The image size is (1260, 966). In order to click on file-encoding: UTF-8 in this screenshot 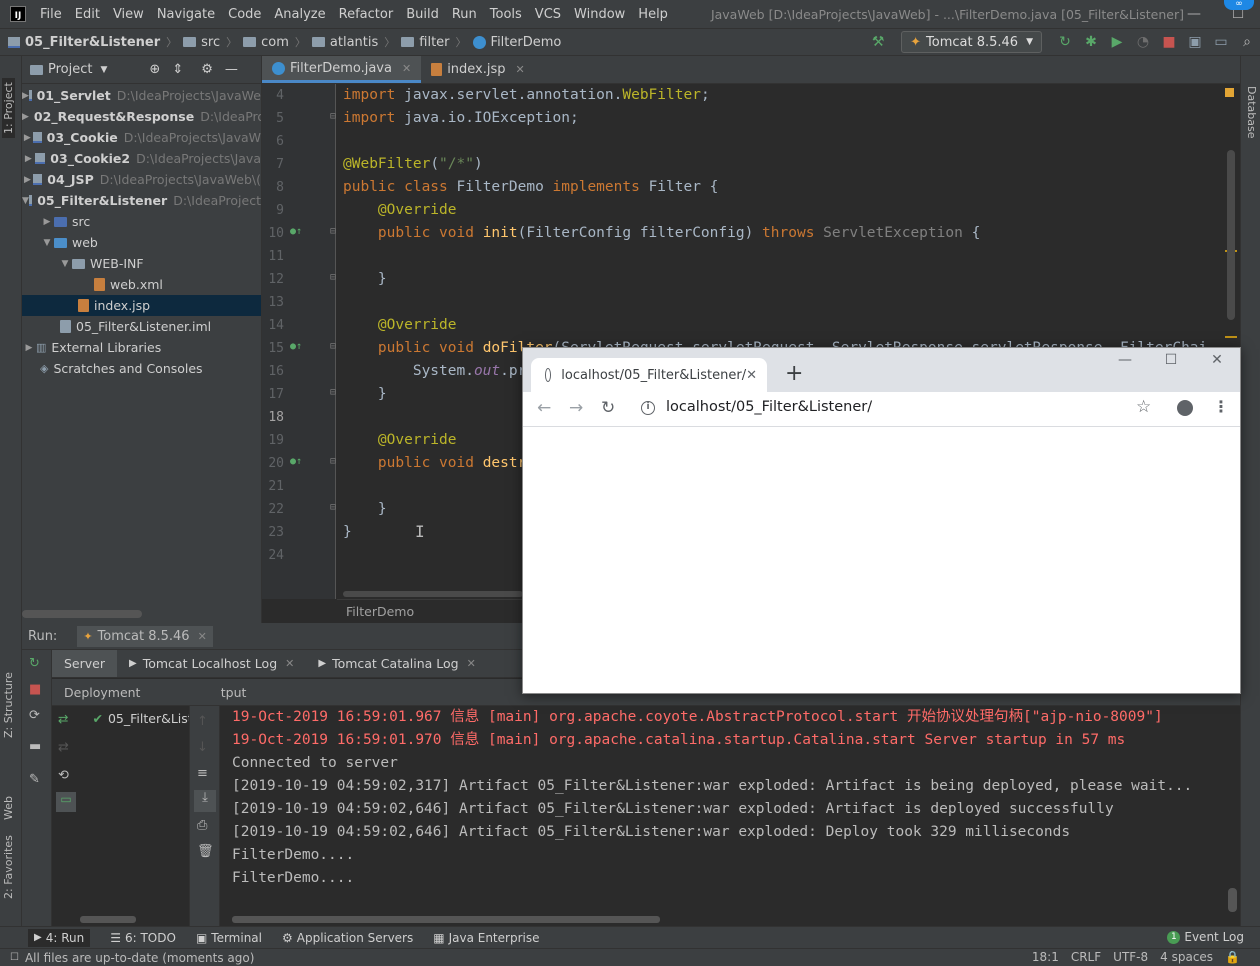, I will do `click(1130, 957)`.